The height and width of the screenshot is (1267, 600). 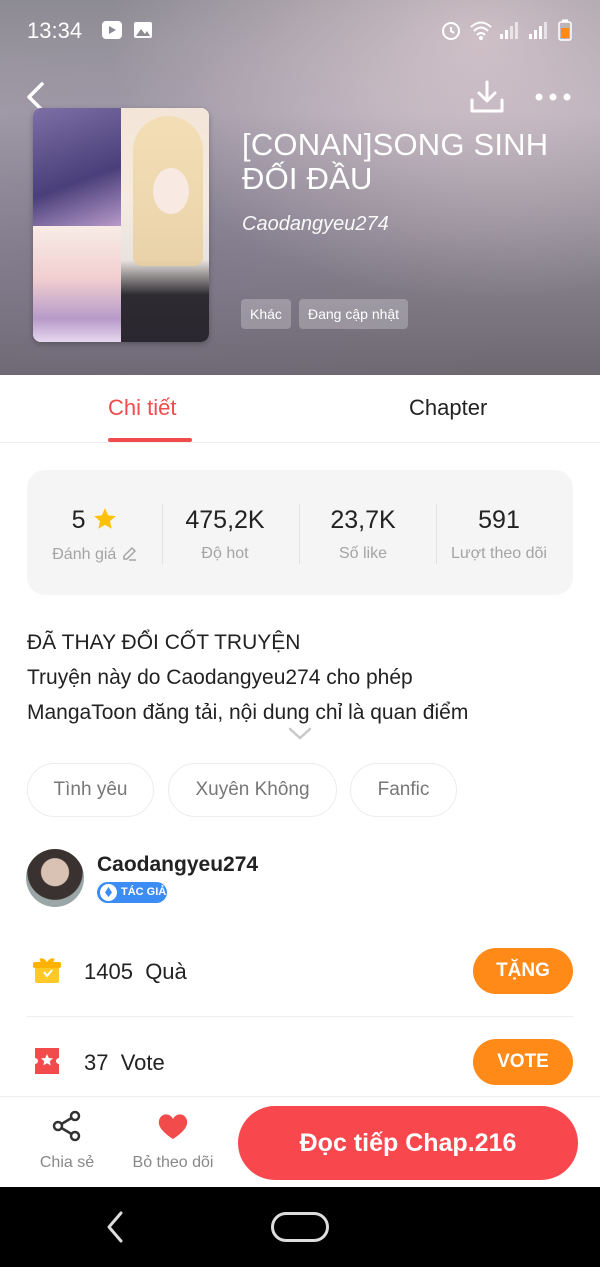 What do you see at coordinates (95, 535) in the screenshot?
I see `stat-rating: 5 Đánh giá` at bounding box center [95, 535].